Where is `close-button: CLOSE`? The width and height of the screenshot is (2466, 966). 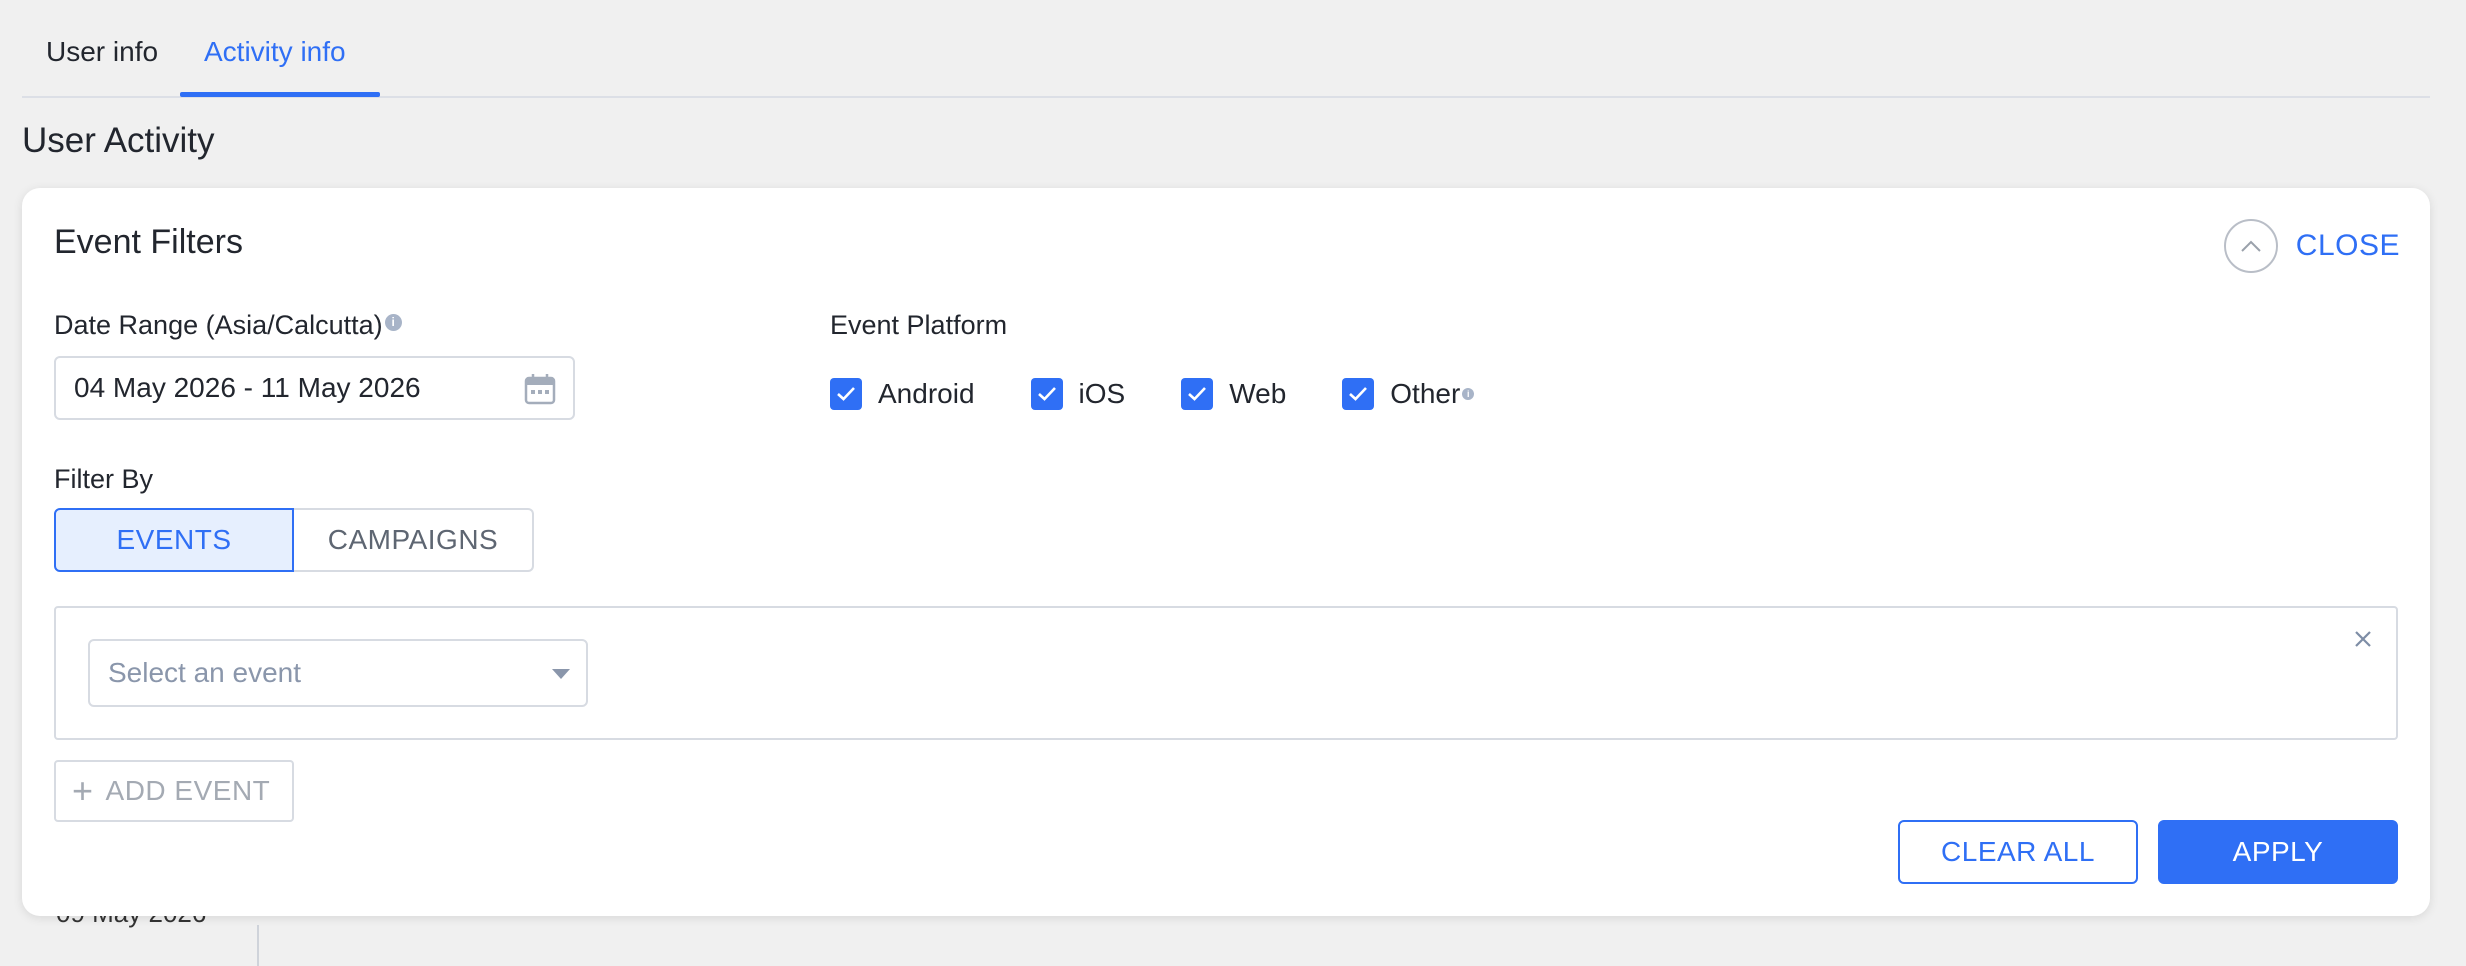 close-button: CLOSE is located at coordinates (2311, 246).